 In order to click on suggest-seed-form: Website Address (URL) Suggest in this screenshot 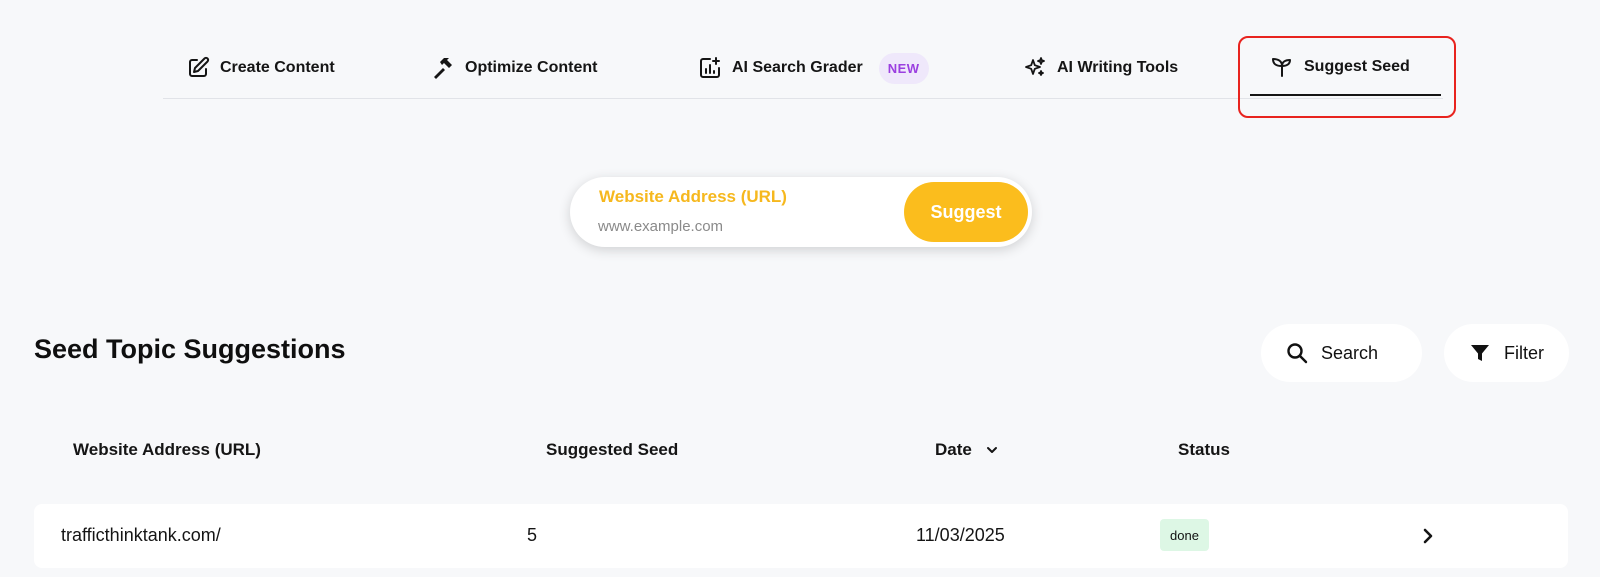, I will do `click(801, 212)`.